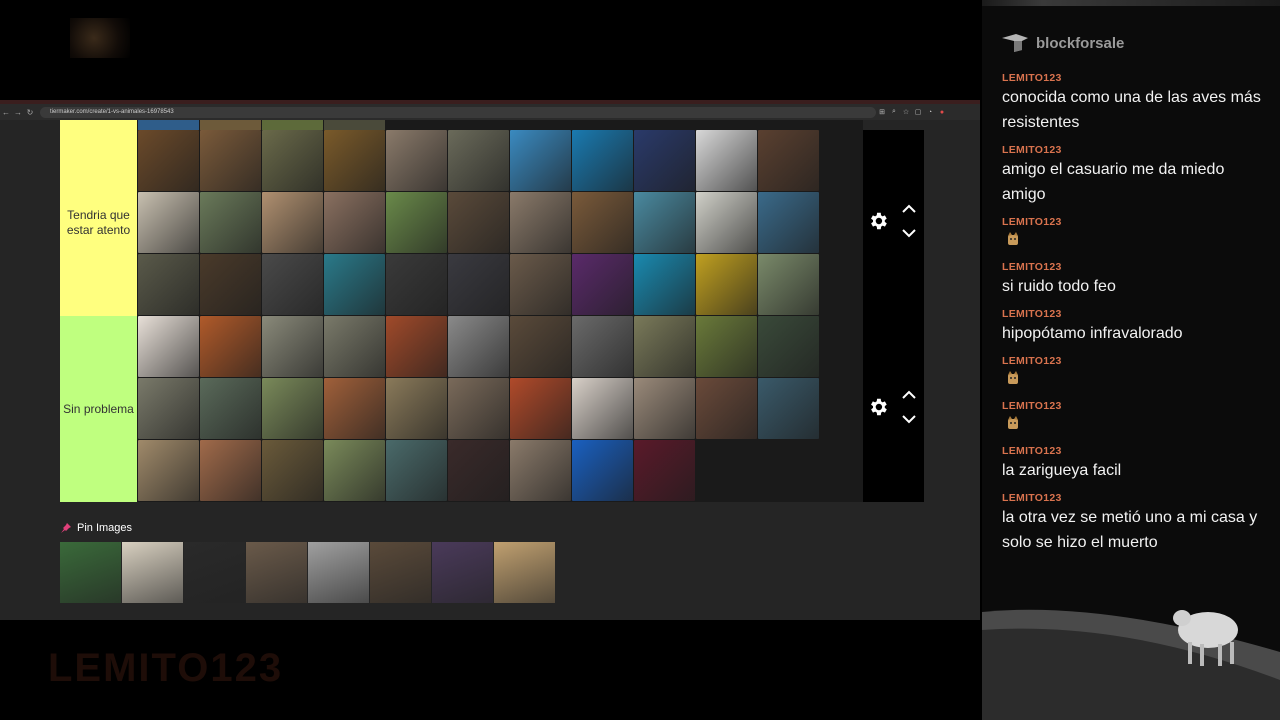  What do you see at coordinates (906, 112) in the screenshot?
I see `bookmark-star-icon: ☆` at bounding box center [906, 112].